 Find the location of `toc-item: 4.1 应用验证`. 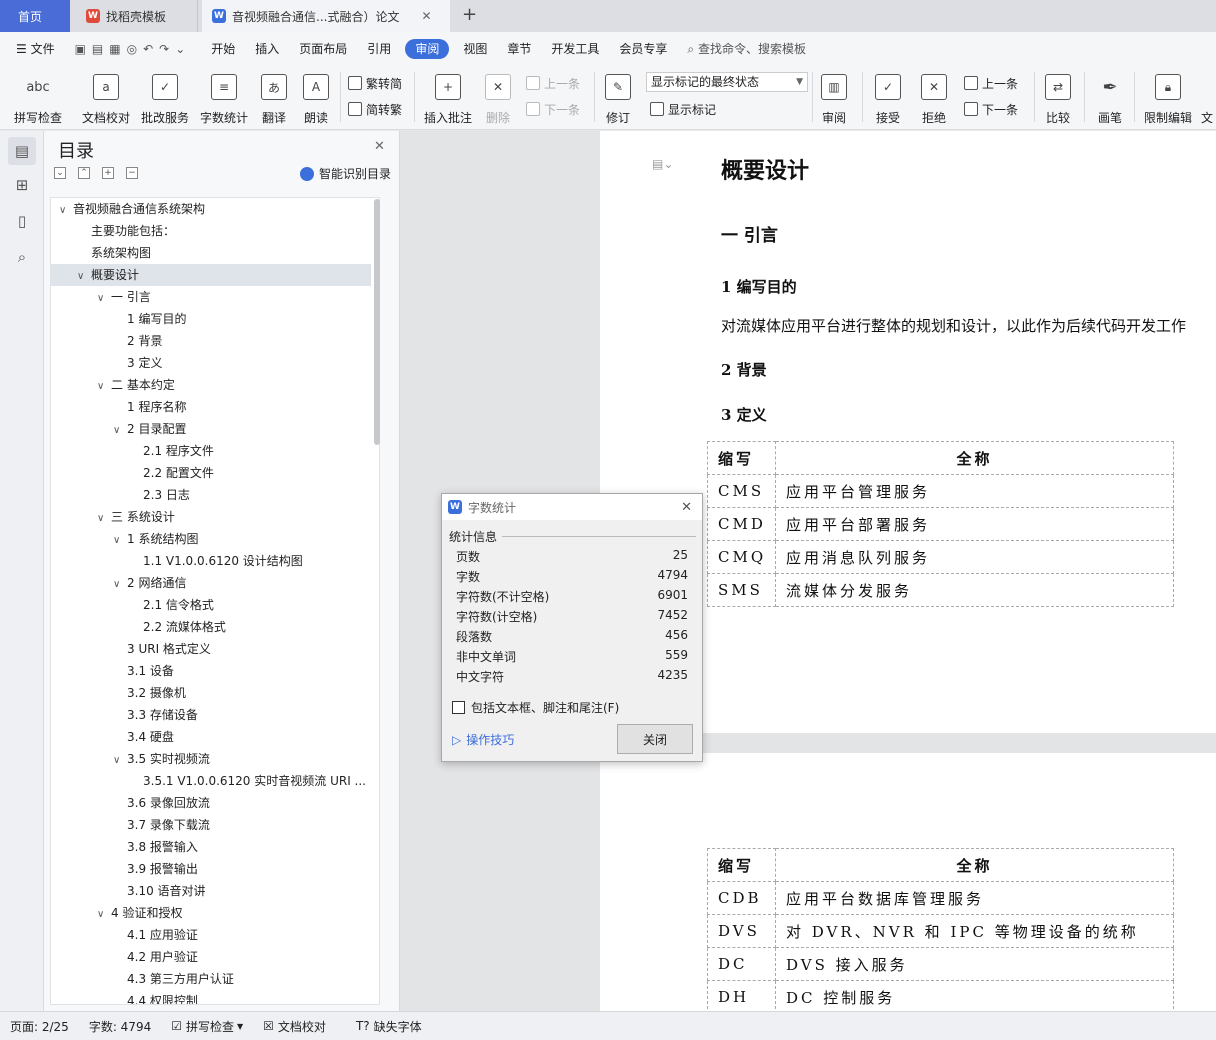

toc-item: 4.1 应用验证 is located at coordinates (211, 935).